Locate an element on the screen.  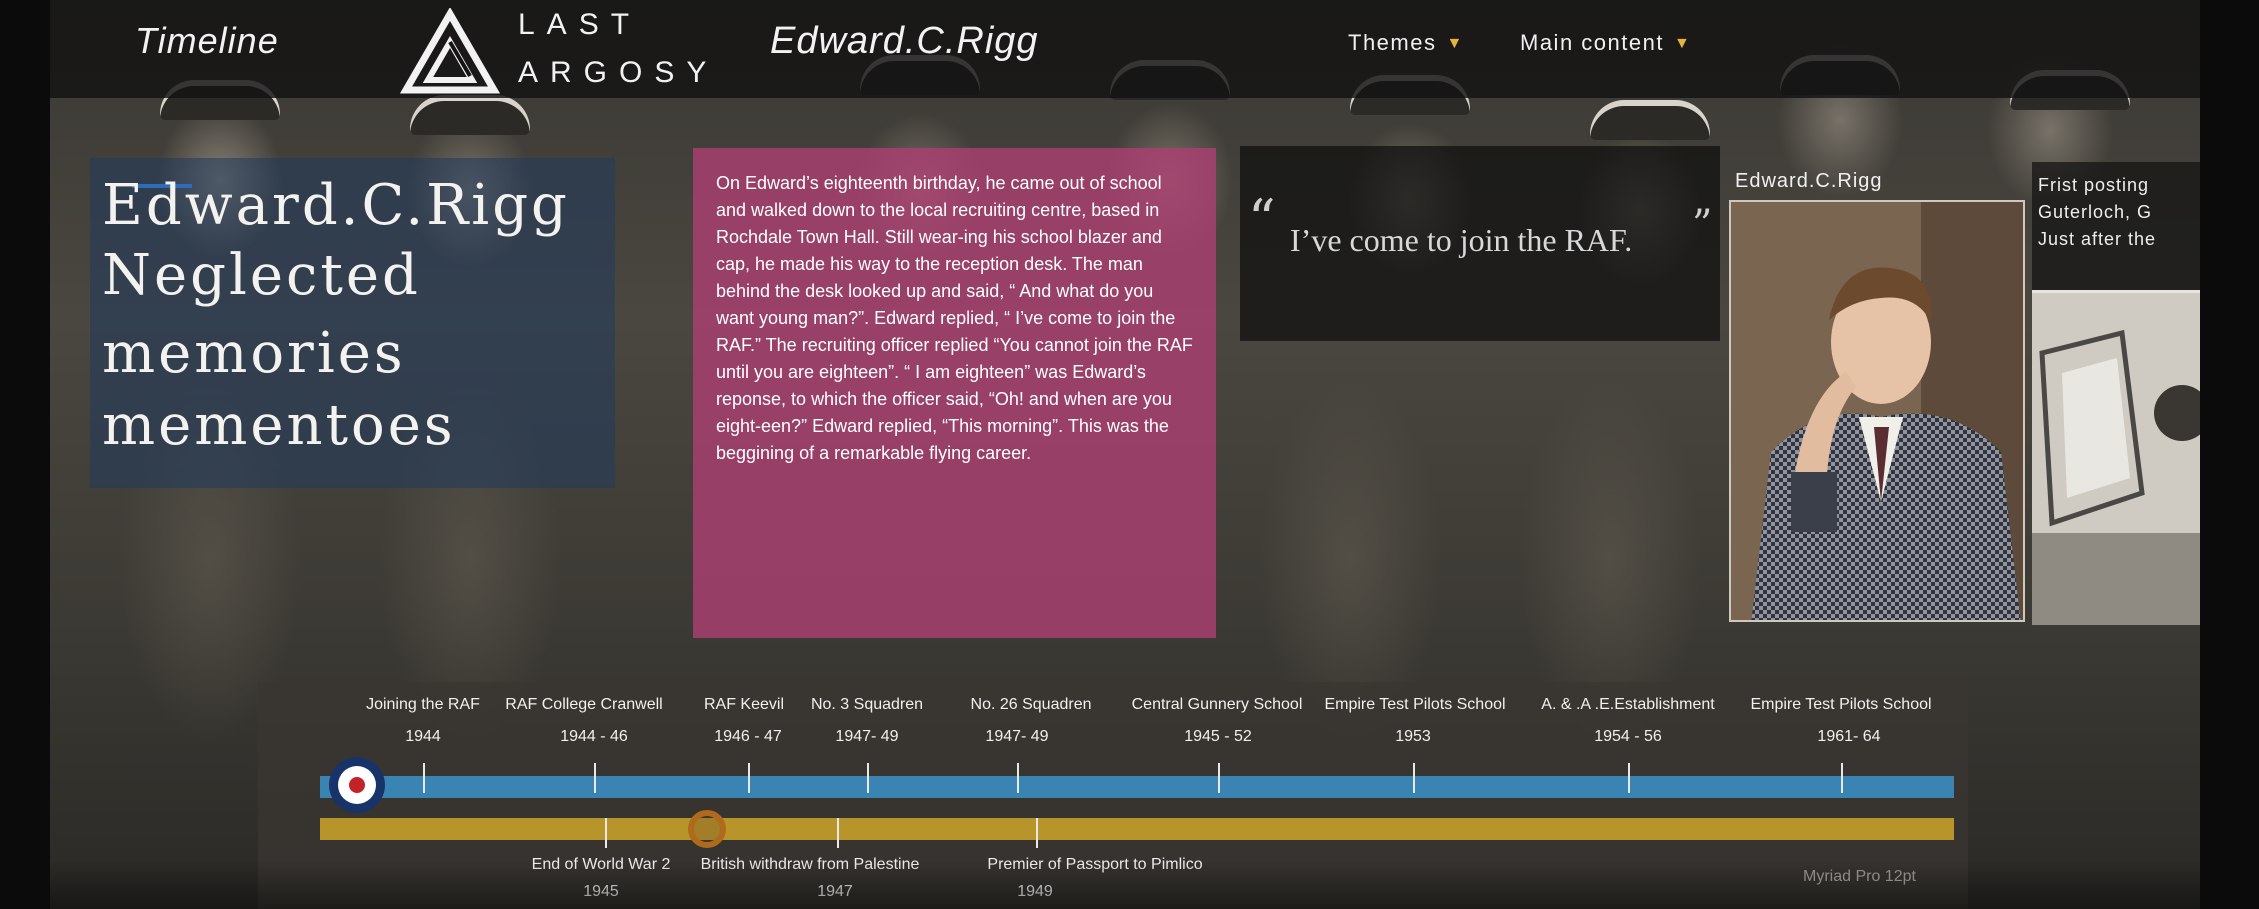
logo-text-last: LAST is located at coordinates (580, 24).